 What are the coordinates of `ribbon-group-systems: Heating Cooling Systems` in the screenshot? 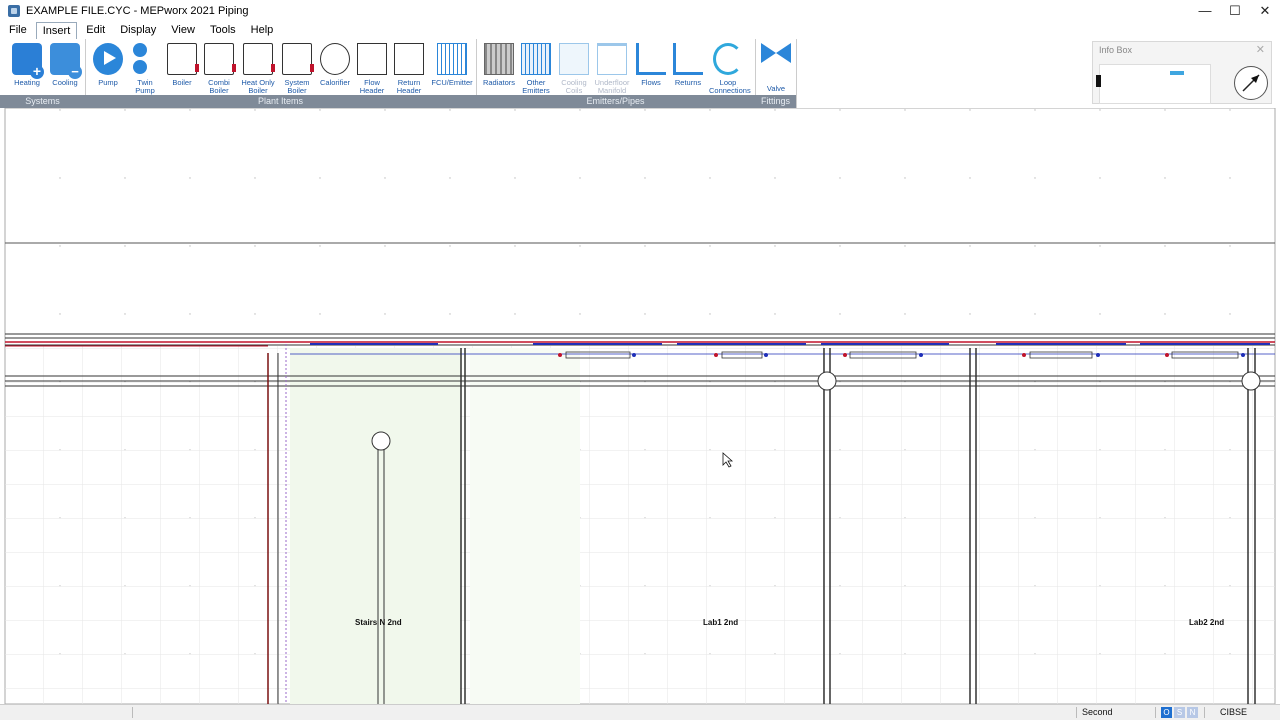 It's located at (43, 73).